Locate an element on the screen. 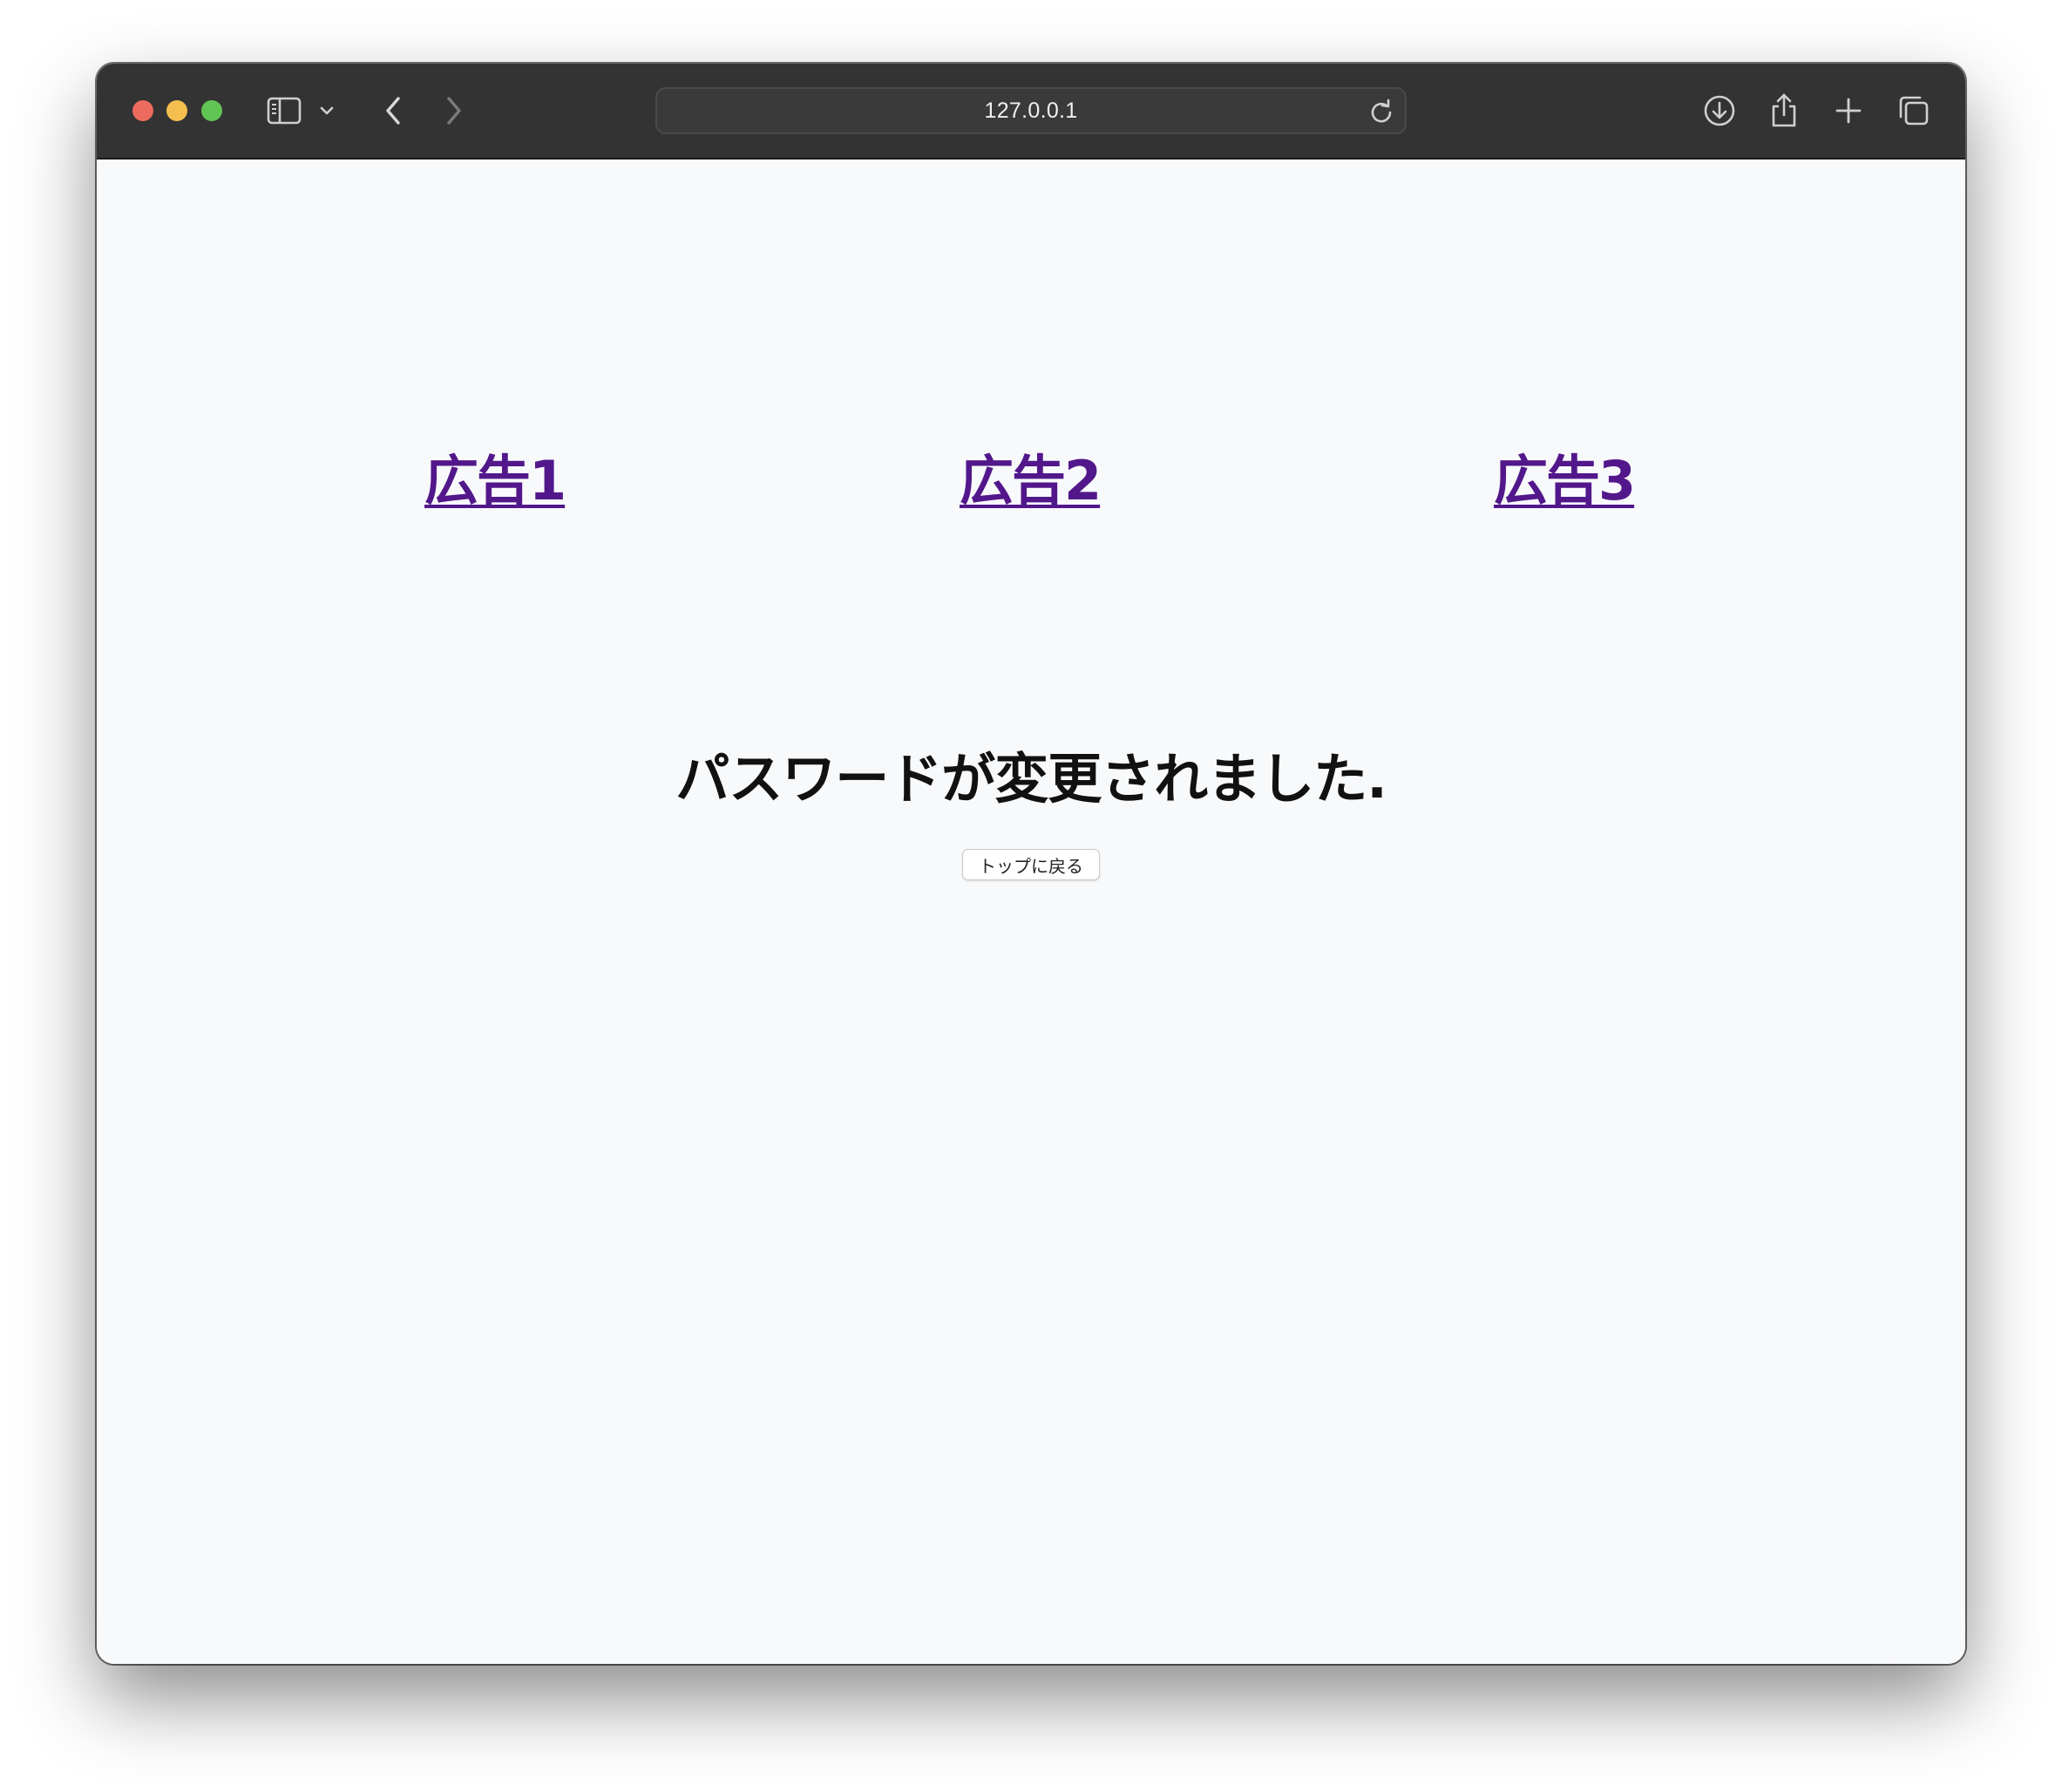 This screenshot has height=1792, width=2062. url-text: 127.0.0.1 is located at coordinates (1031, 110).